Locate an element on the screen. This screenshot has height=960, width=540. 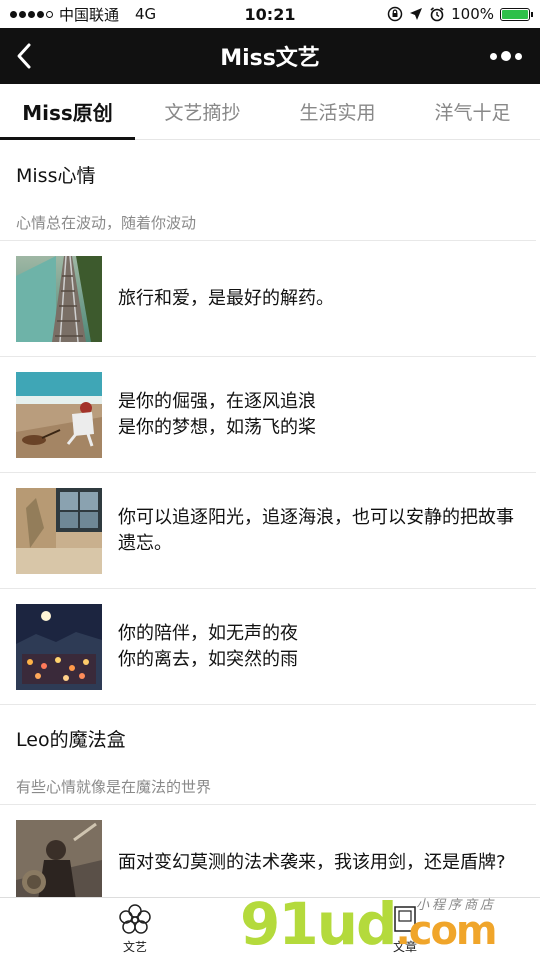
article-title: 你的陪伴，如无声的夜 你的离去，如突然的雨 is located at coordinates (208, 647).